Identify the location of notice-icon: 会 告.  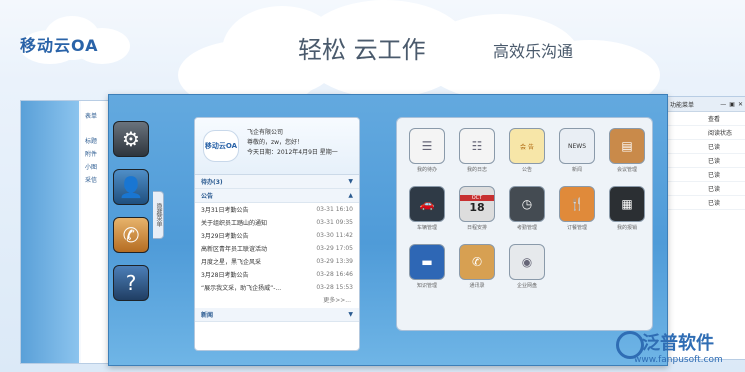
(527, 146).